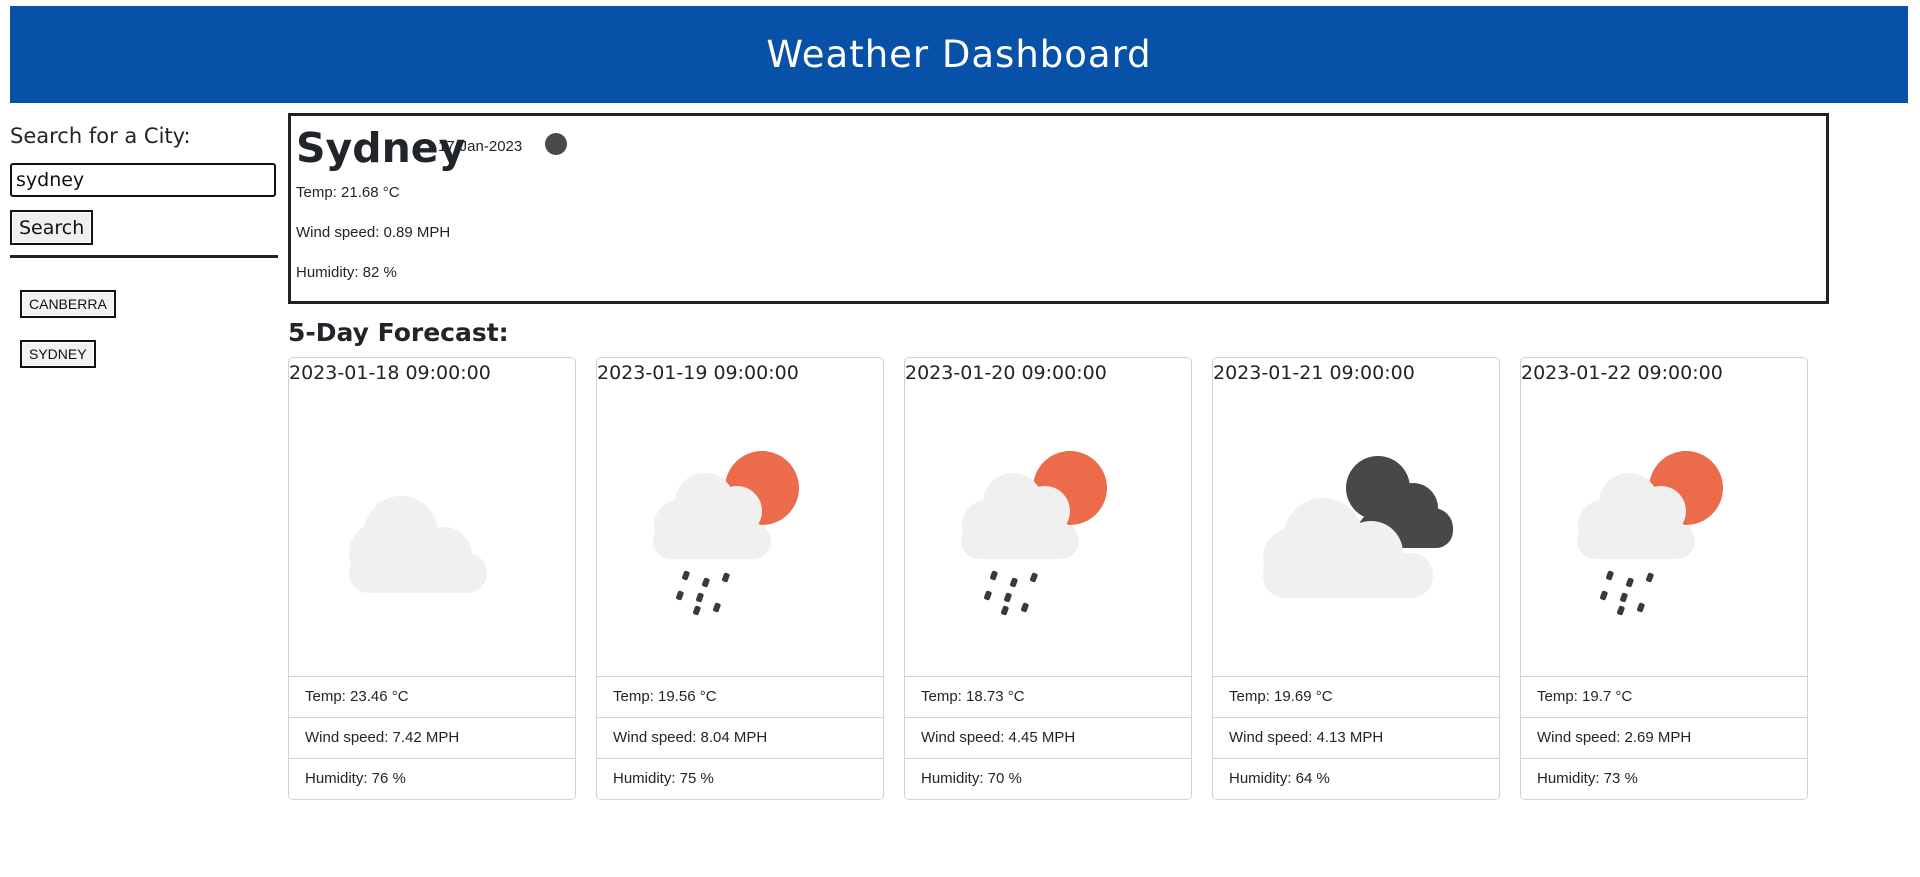  What do you see at coordinates (1356, 737) in the screenshot?
I see `forecast-wind: Wind speed: 4.13 MPH` at bounding box center [1356, 737].